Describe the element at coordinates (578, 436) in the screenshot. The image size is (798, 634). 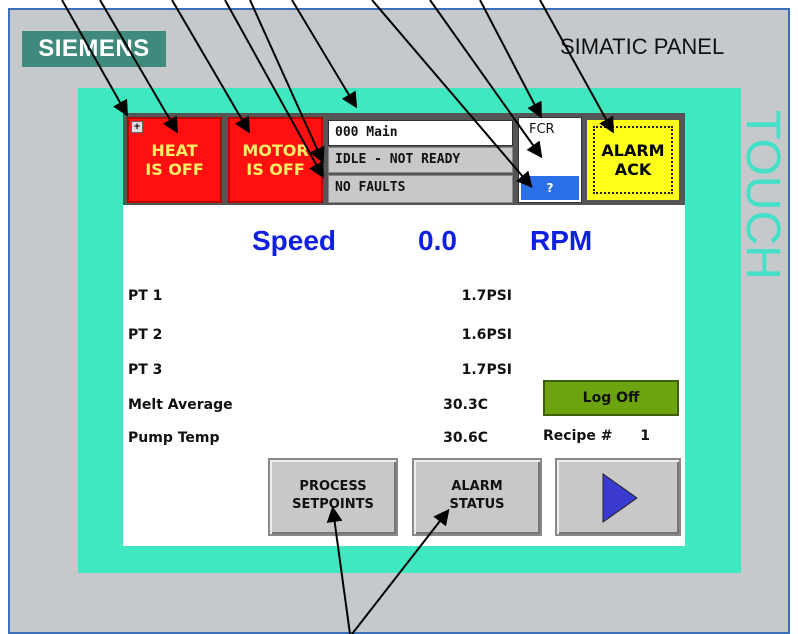
I see `recipe-label: Recipe #` at that location.